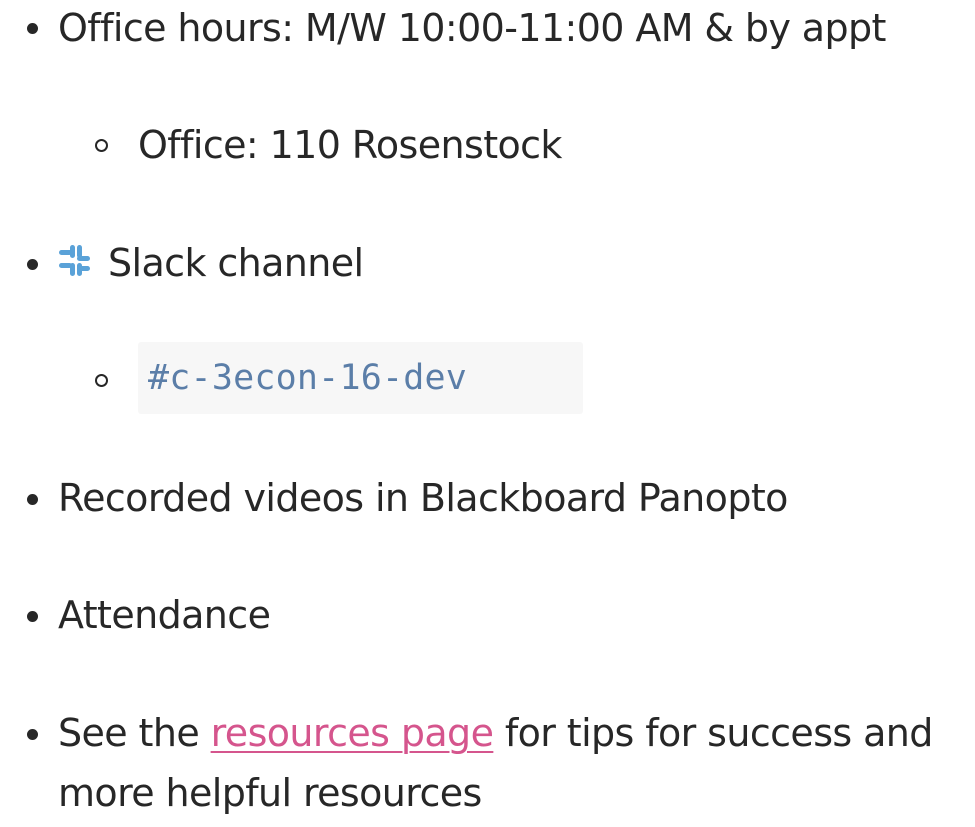  I want to click on list-item-slack: Slack channel, so click(236, 263).